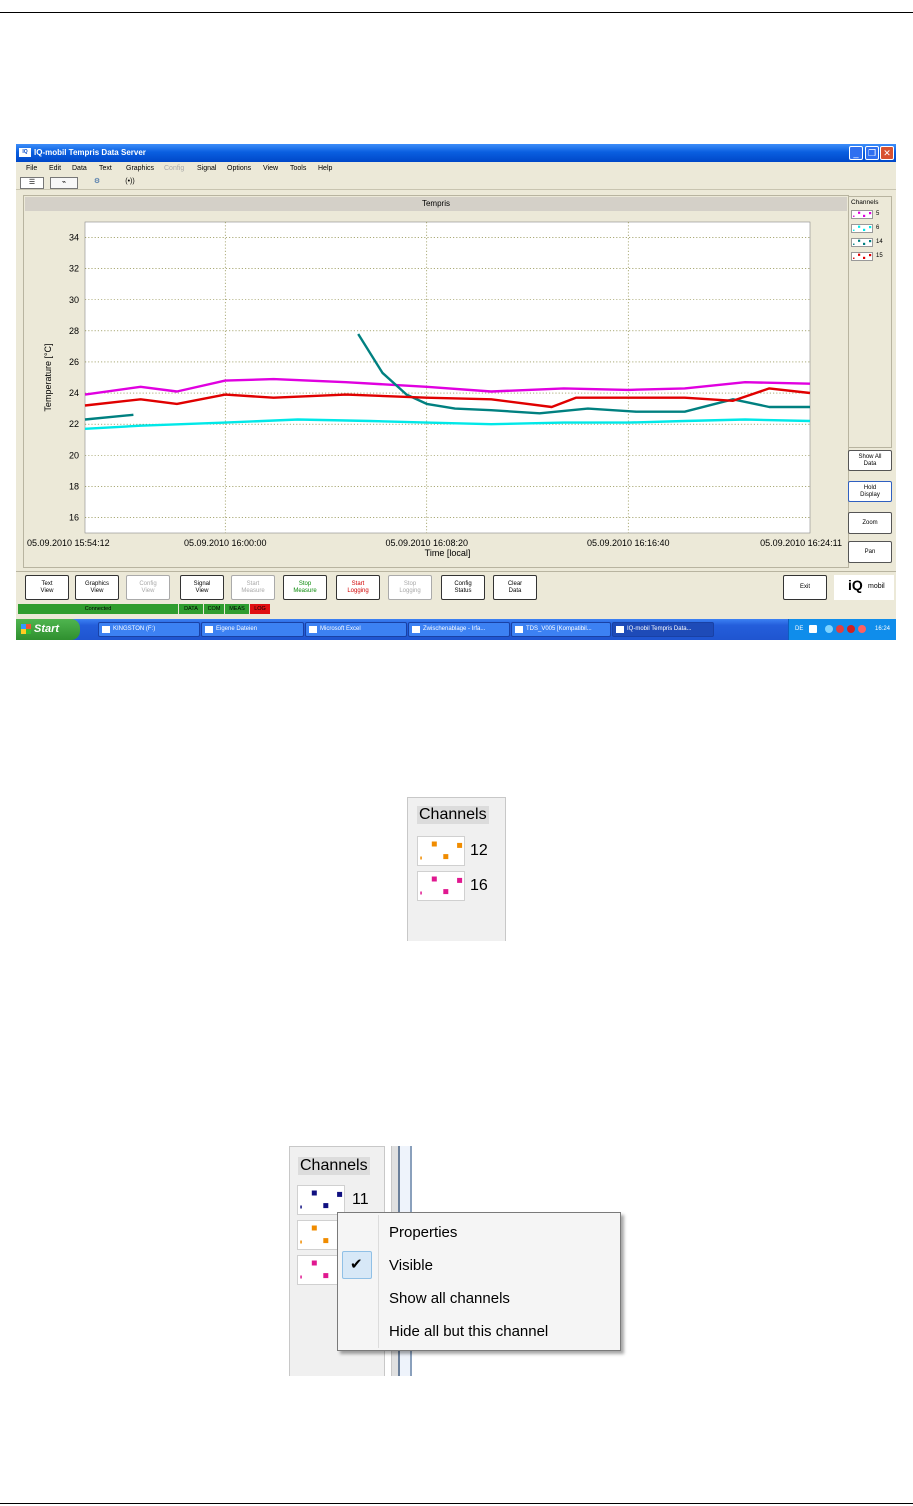 This screenshot has width=913, height=1506. I want to click on excel-icon, so click(313, 629).